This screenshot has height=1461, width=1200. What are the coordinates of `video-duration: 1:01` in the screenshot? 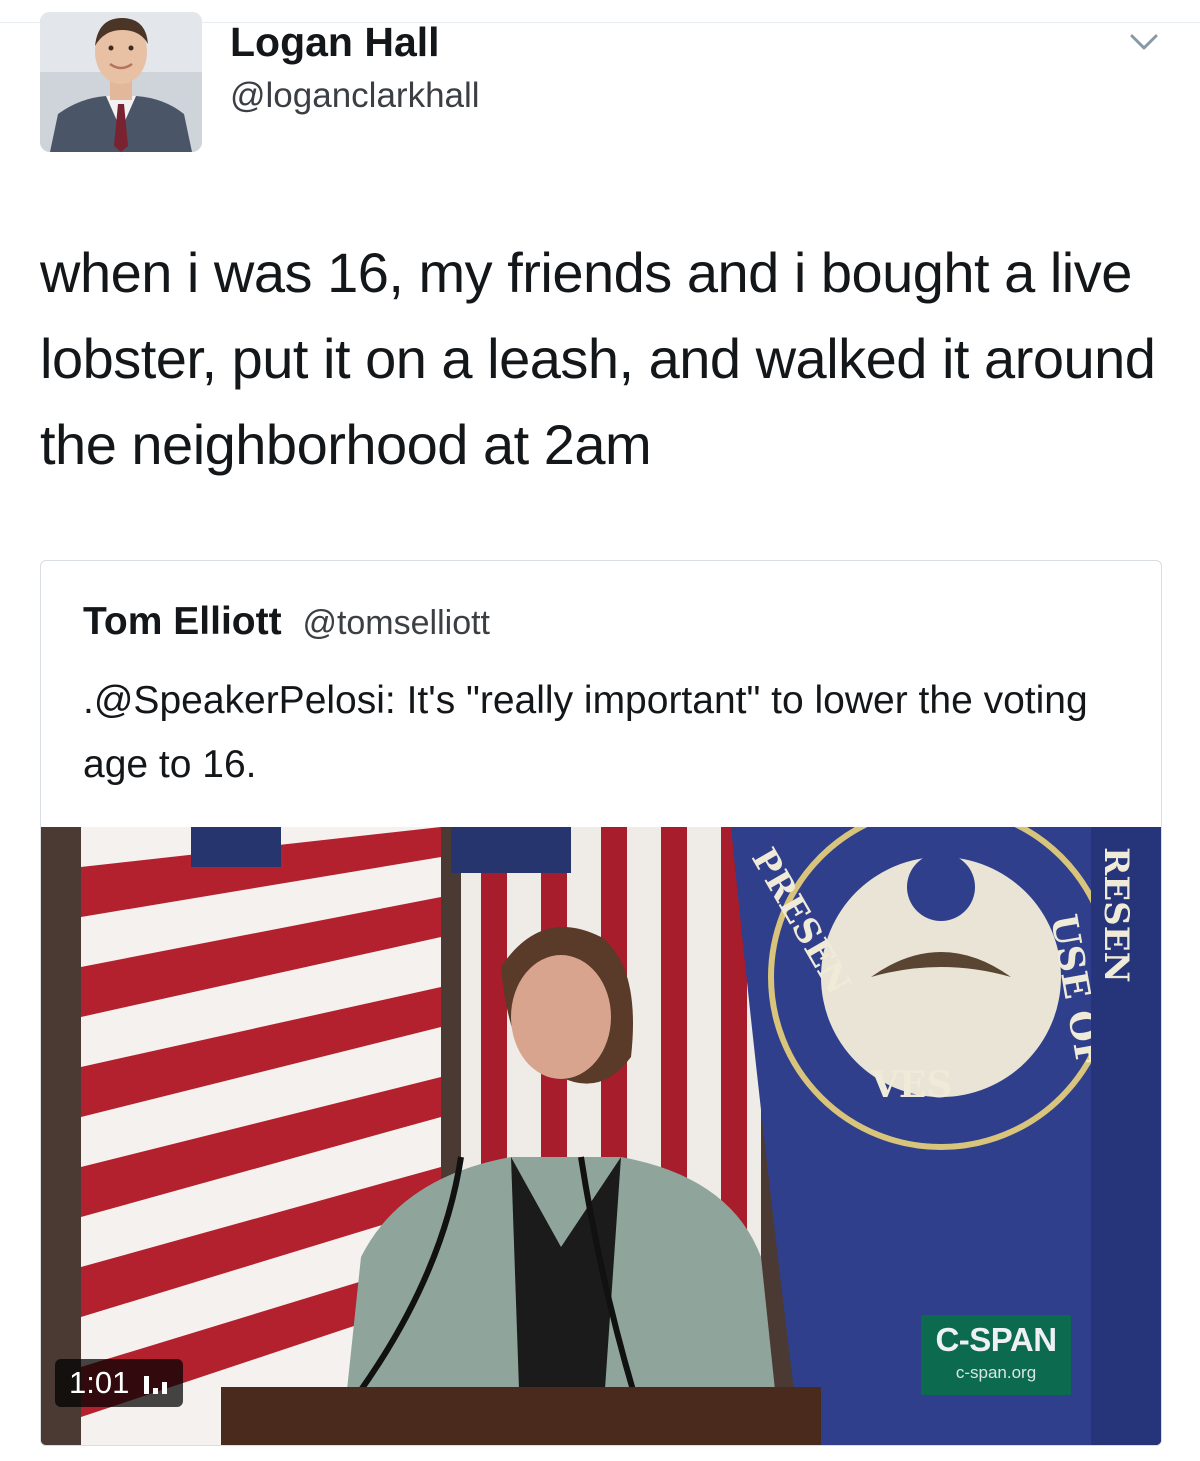 It's located at (99, 1382).